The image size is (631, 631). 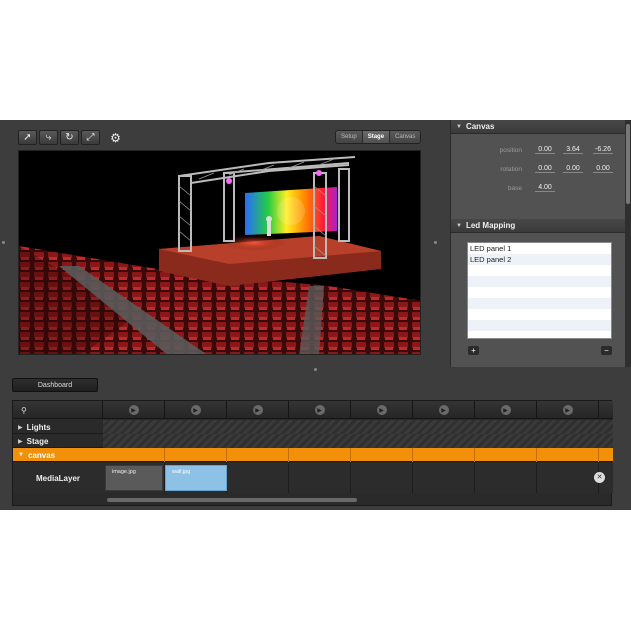 I want to click on track-label-canvas: ▼ canvas, so click(x=58, y=455).